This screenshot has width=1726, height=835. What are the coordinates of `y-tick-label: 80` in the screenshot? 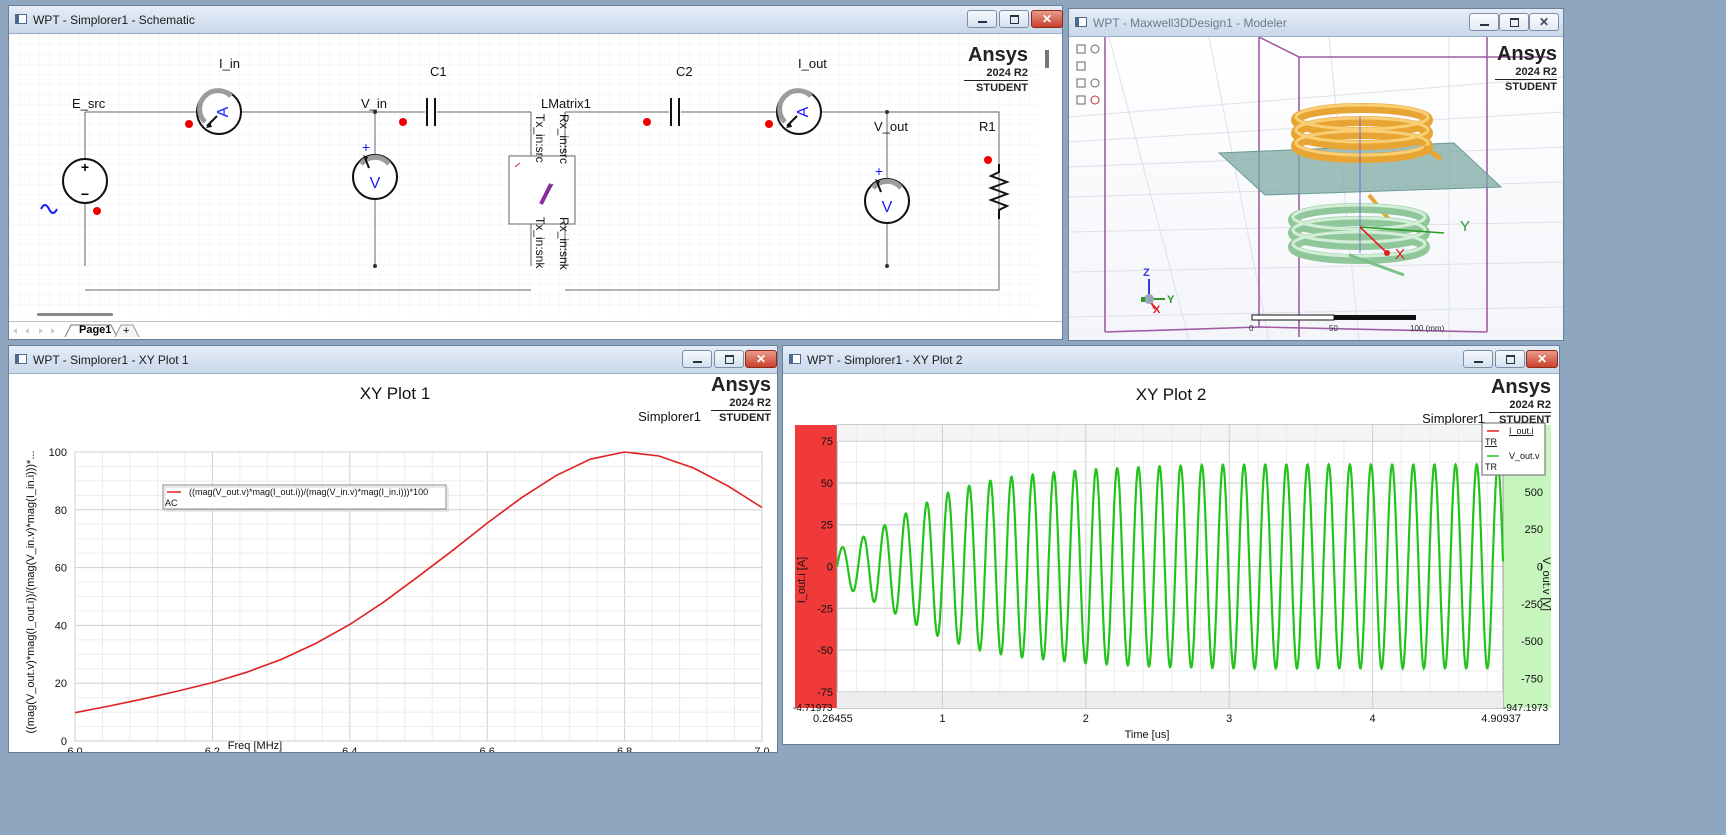 It's located at (61, 511).